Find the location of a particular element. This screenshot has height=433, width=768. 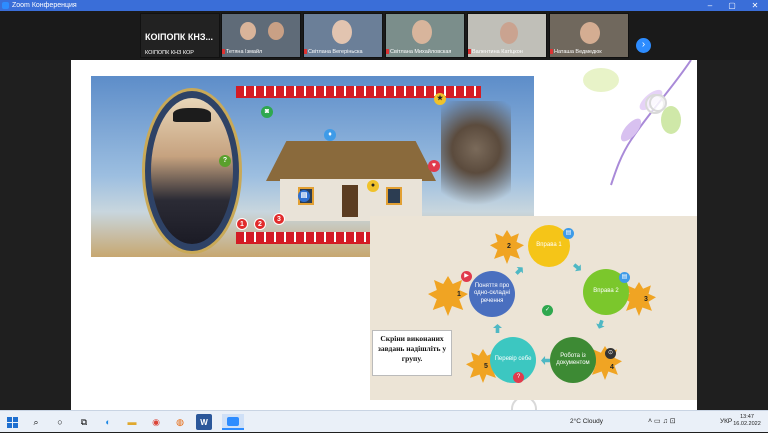

step-number: 4 is located at coordinates (612, 367).